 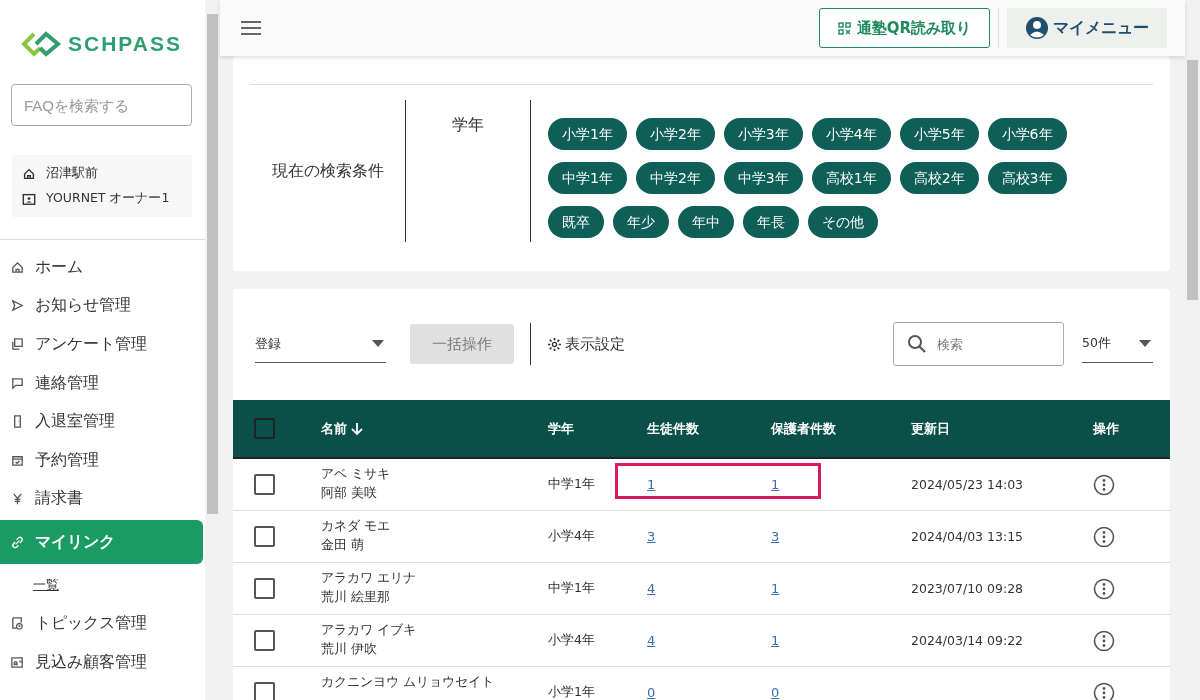 What do you see at coordinates (1037, 28) in the screenshot?
I see `account-icon` at bounding box center [1037, 28].